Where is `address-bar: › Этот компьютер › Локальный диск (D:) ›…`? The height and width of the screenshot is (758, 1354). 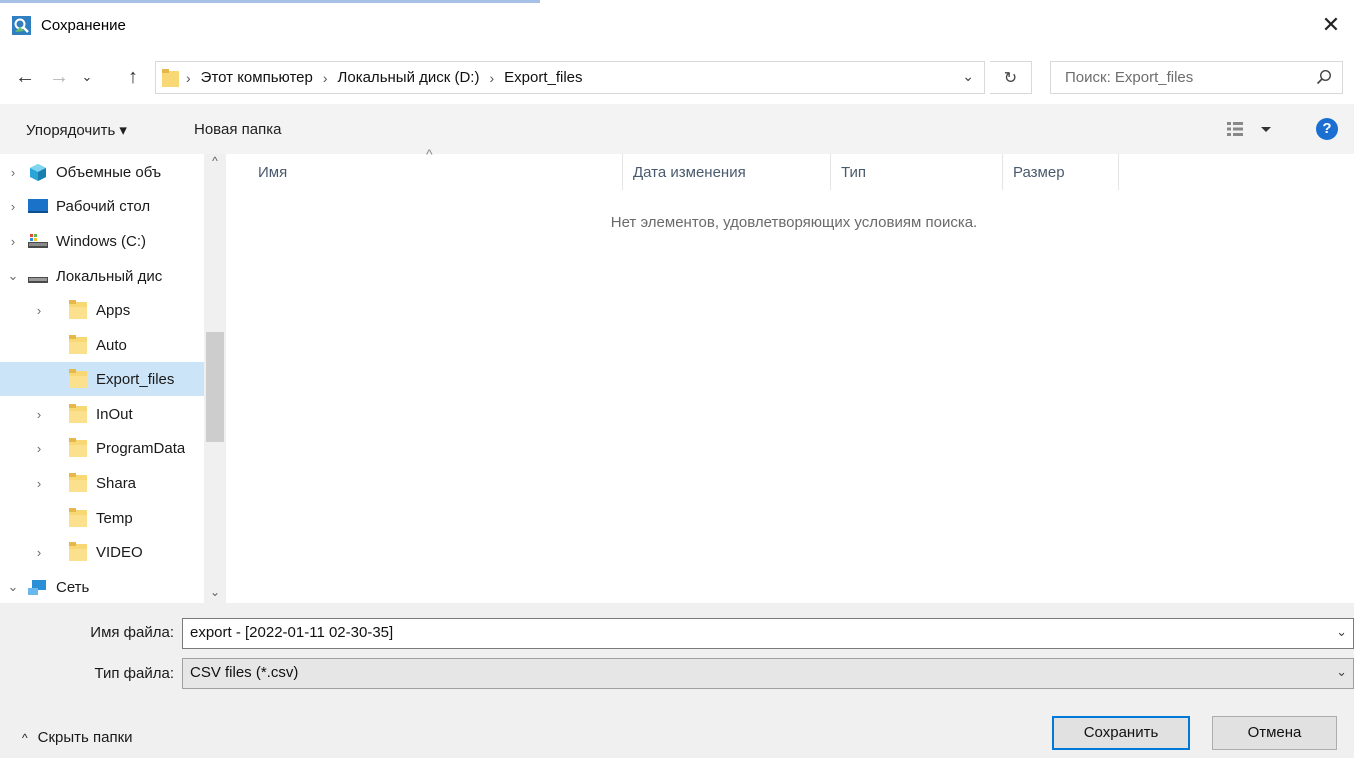
address-bar: › Этот компьютер › Локальный диск (D:) ›… is located at coordinates (570, 77).